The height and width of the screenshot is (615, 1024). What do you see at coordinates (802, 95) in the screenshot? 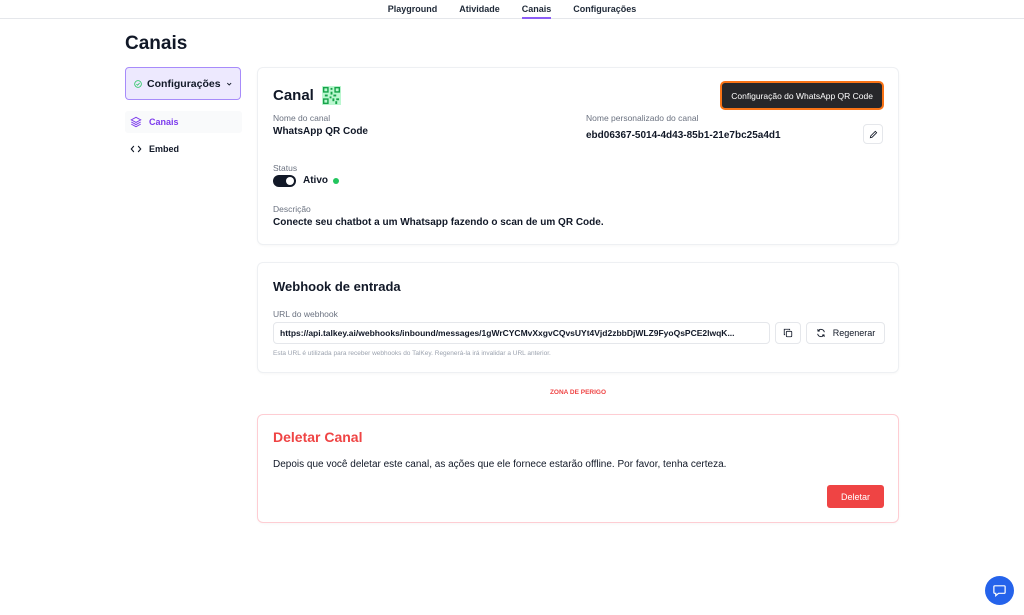
I see `whatsapp-qr-config-button: Configuração do WhatsApp QR Code` at bounding box center [802, 95].